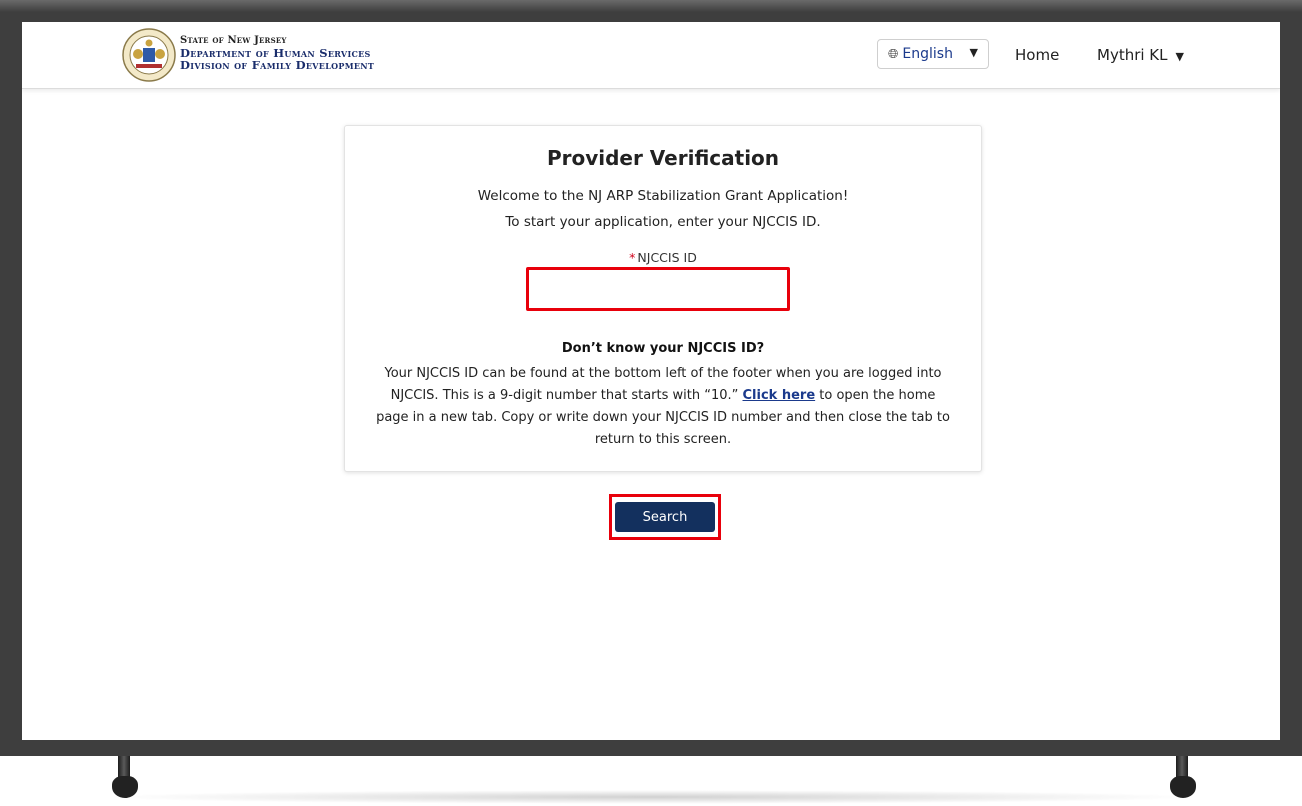 The height and width of the screenshot is (806, 1302). Describe the element at coordinates (1132, 55) in the screenshot. I see `user-name: Mythri KL` at that location.